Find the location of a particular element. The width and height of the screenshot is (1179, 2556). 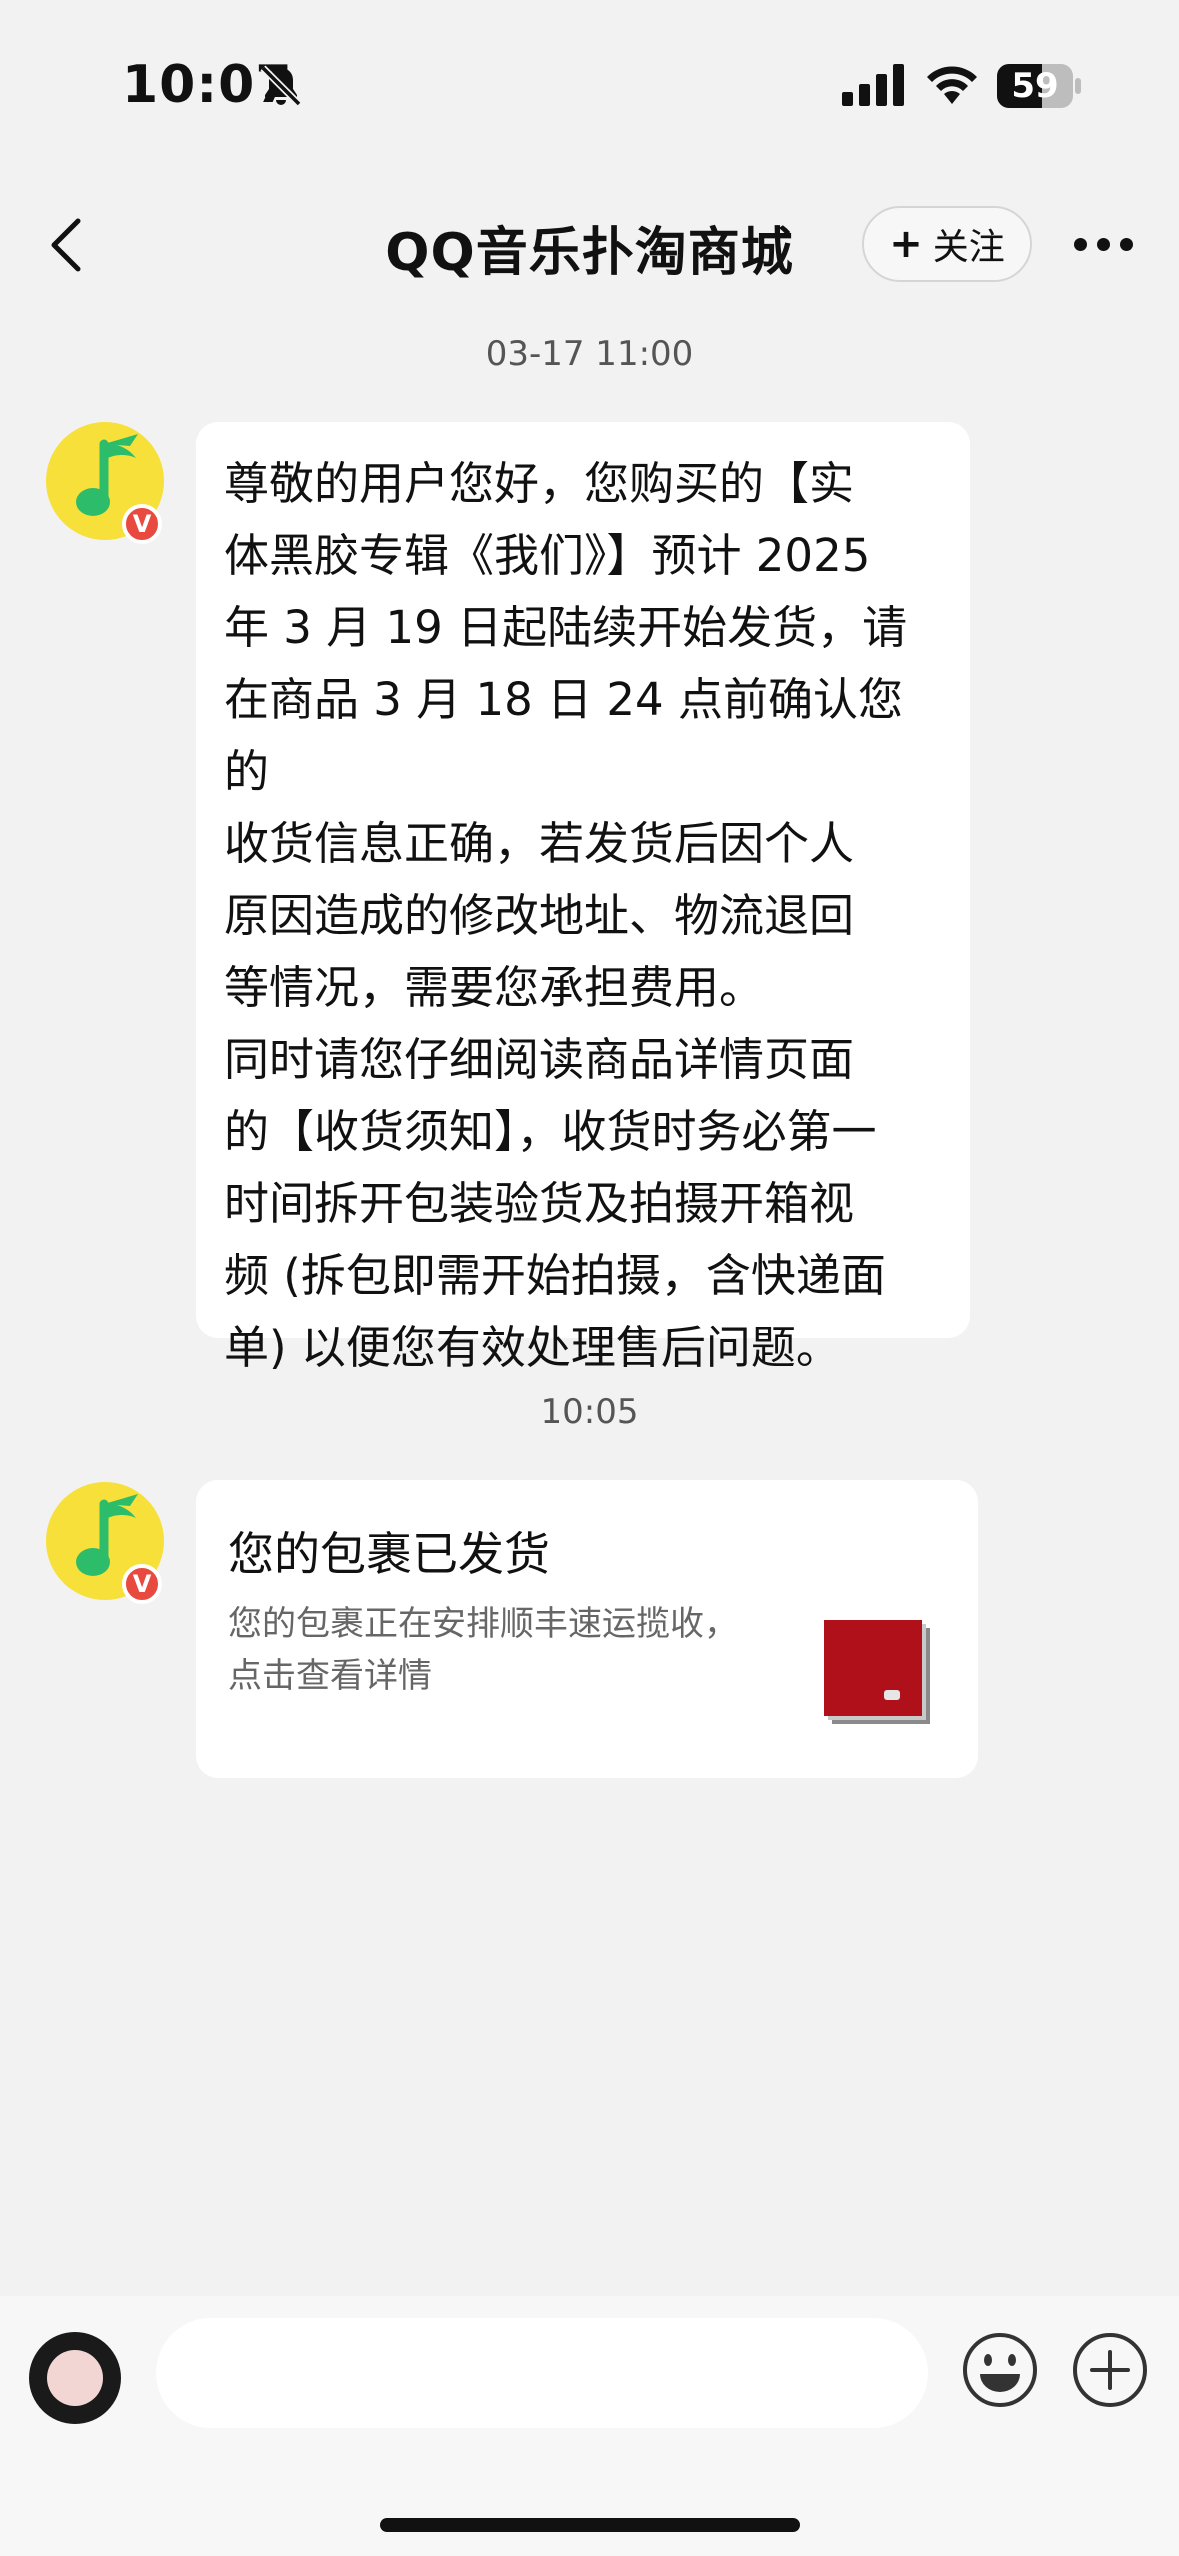

plus-icon: + is located at coordinates (906, 244).